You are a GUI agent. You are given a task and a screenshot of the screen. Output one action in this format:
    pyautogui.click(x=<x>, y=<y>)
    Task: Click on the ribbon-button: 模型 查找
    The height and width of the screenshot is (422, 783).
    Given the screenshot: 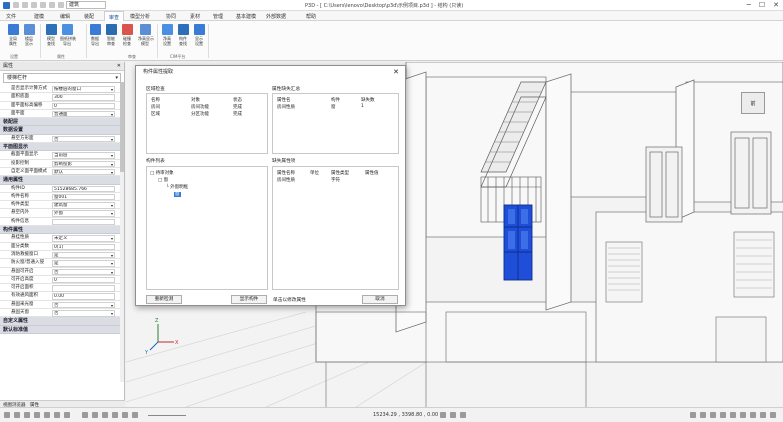 What is the action you would take?
    pyautogui.click(x=51, y=35)
    